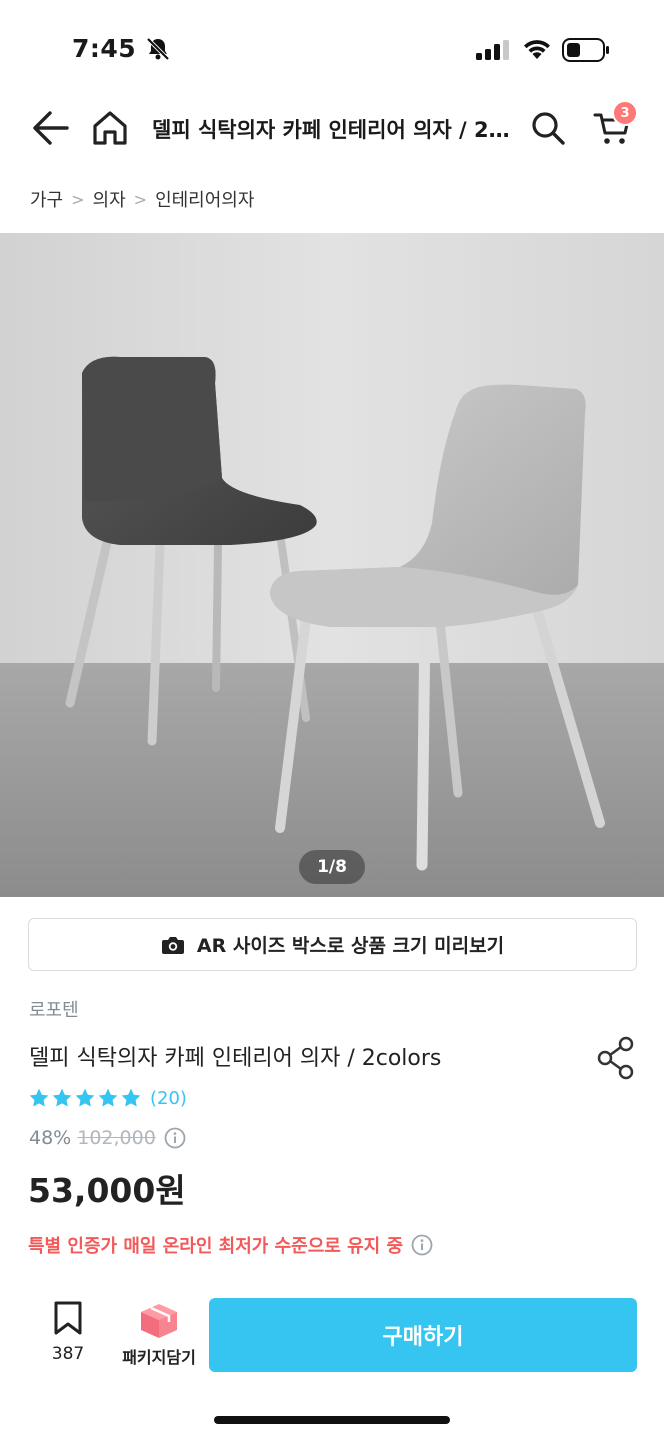 Image resolution: width=664 pixels, height=1440 pixels. What do you see at coordinates (68, 1354) in the screenshot?
I see `scrap-count: 387` at bounding box center [68, 1354].